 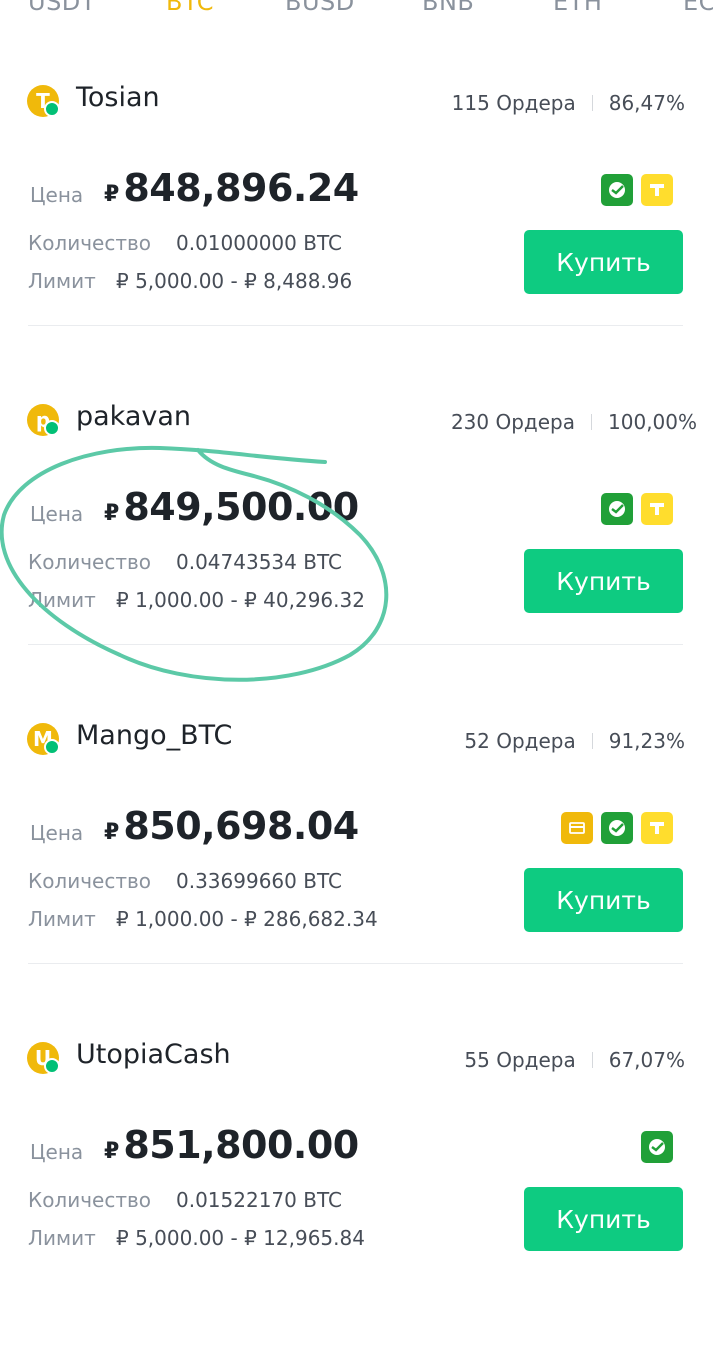 What do you see at coordinates (448, 8) in the screenshot?
I see `tab-bnb: BNB` at bounding box center [448, 8].